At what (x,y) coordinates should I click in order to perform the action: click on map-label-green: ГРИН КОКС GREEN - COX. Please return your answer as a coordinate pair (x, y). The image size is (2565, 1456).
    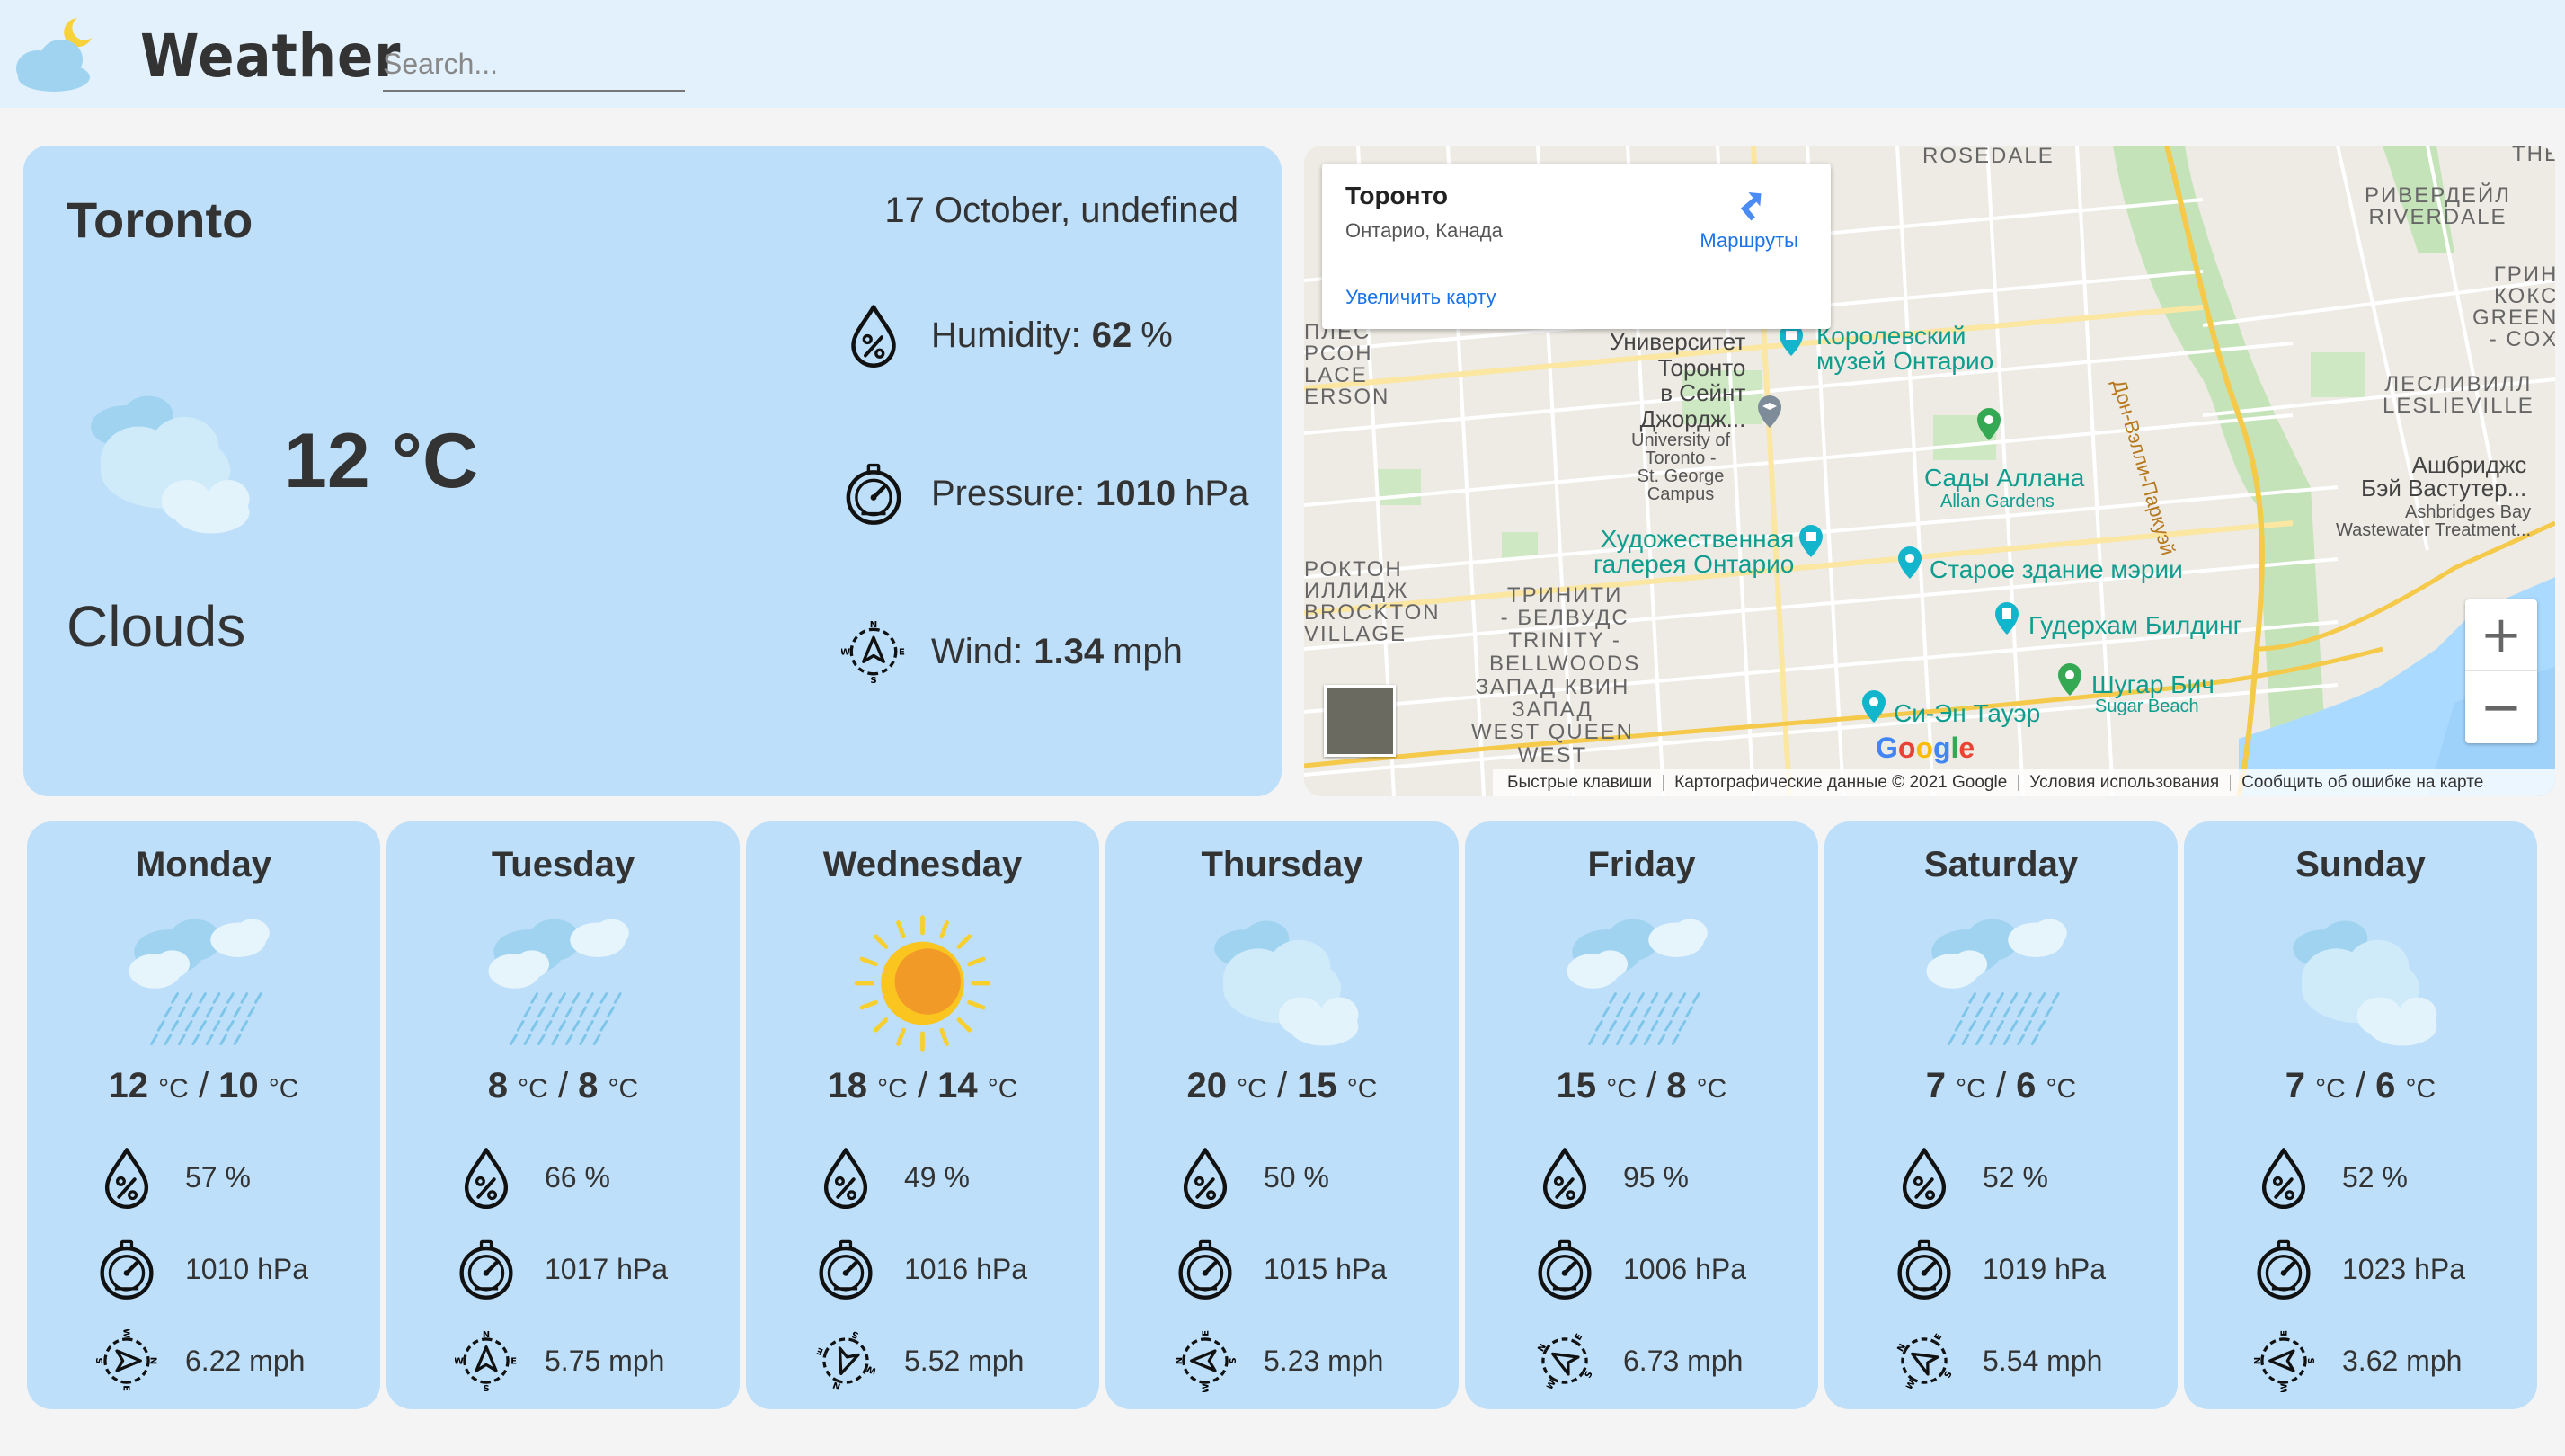
    Looking at the image, I should click on (2513, 306).